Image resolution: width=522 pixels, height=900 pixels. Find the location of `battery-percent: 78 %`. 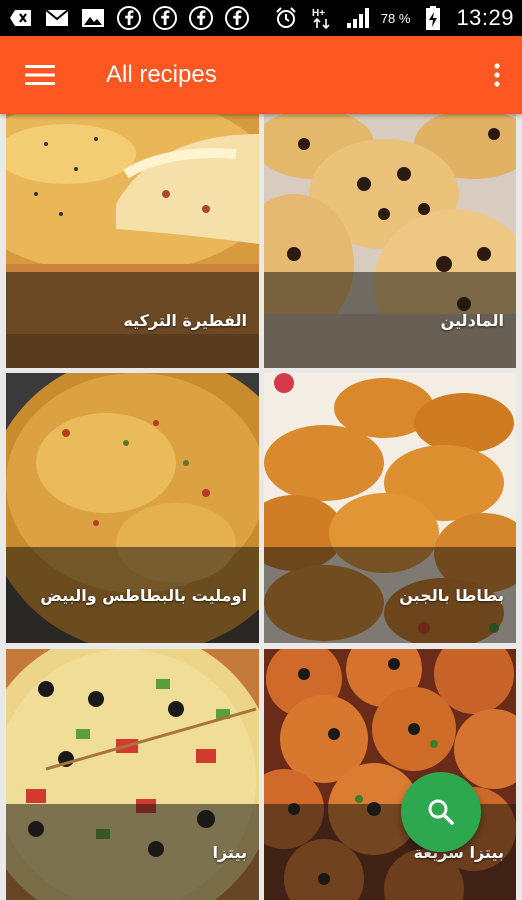

battery-percent: 78 % is located at coordinates (395, 18).